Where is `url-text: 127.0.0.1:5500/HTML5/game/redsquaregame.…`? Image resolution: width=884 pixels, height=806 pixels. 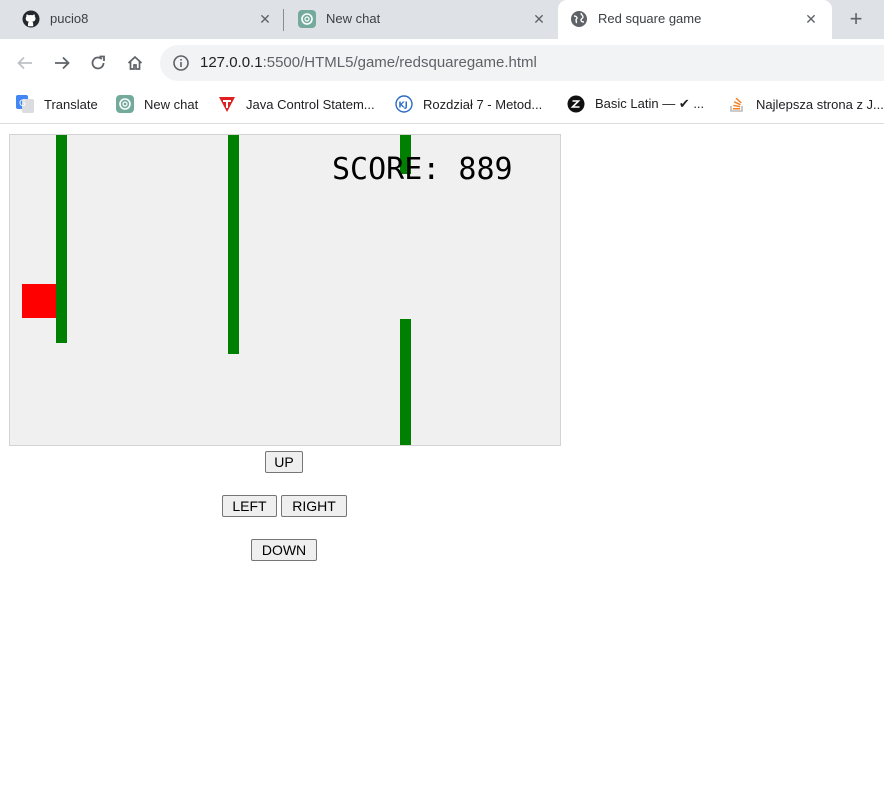
url-text: 127.0.0.1:5500/HTML5/game/redsquaregame.… is located at coordinates (368, 62).